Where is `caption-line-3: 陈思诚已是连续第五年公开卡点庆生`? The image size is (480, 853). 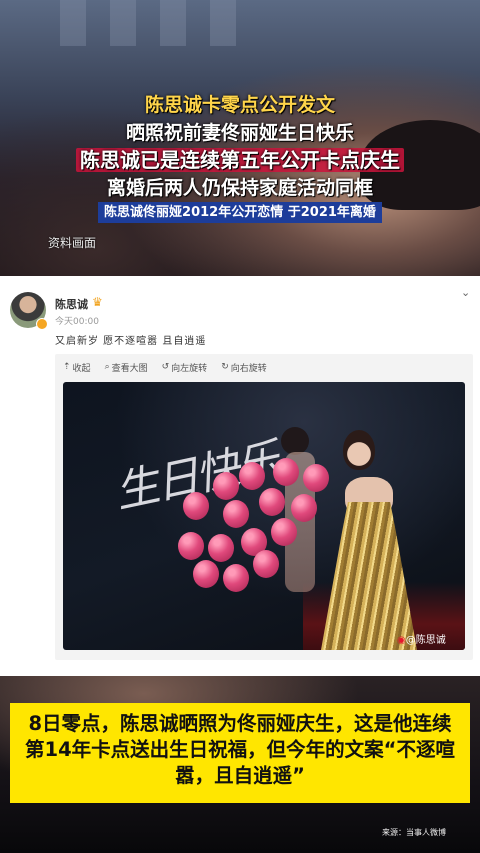 caption-line-3: 陈思诚已是连续第五年公开卡点庆生 is located at coordinates (240, 158).